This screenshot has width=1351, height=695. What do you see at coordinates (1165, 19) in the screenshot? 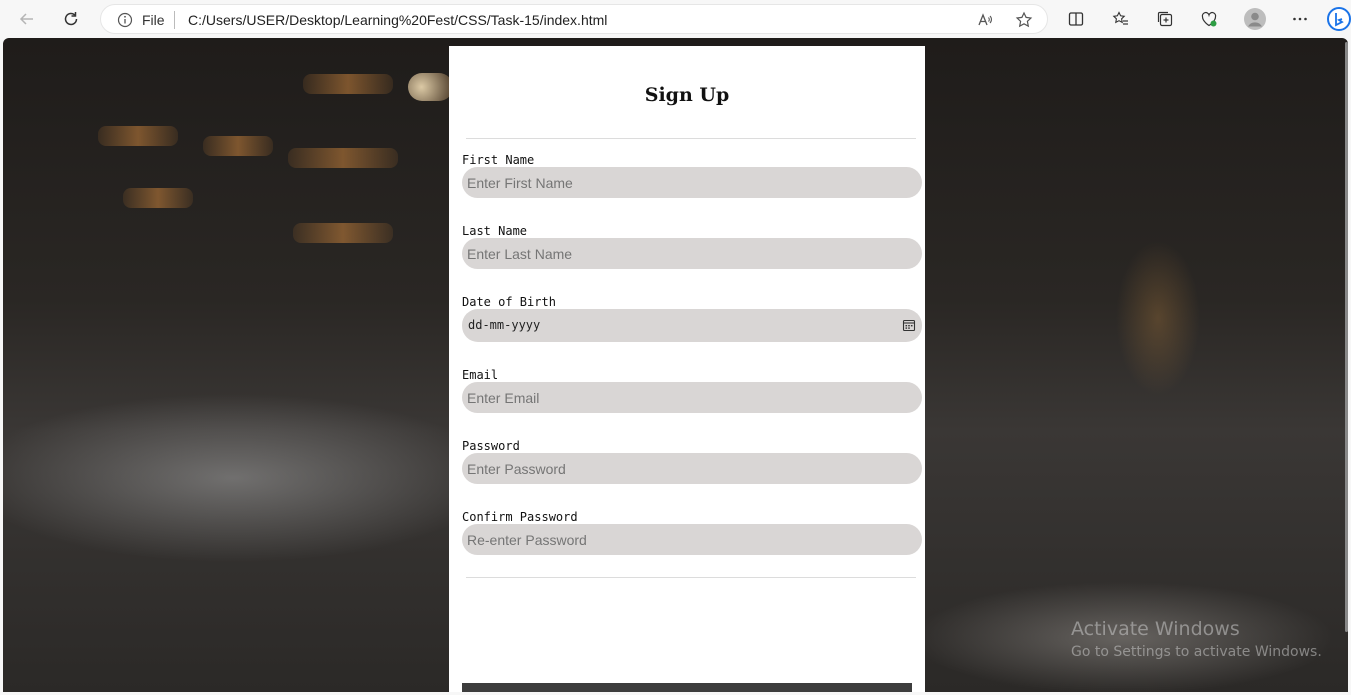
I see `collections-icon` at bounding box center [1165, 19].